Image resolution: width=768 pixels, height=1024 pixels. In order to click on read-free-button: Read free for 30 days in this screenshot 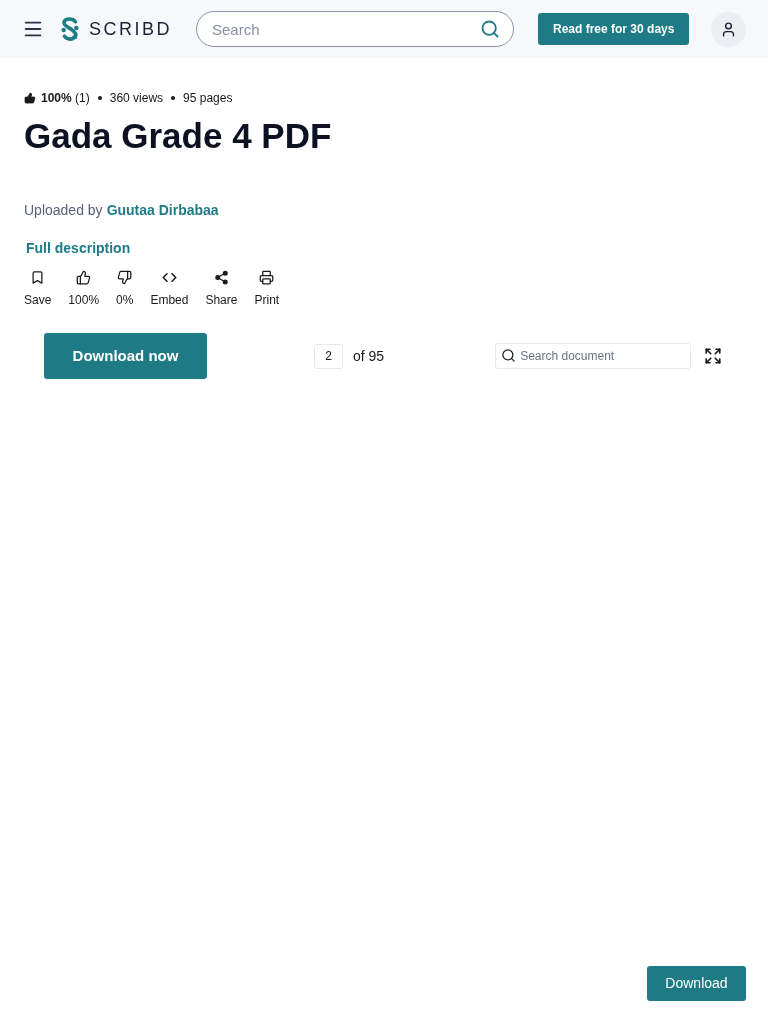, I will do `click(614, 29)`.